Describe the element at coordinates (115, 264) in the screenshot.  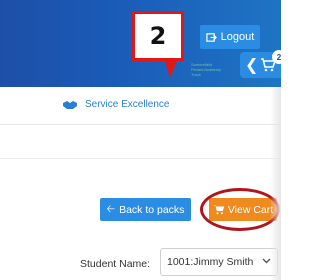
I see `student-name-label: Student Name:` at that location.